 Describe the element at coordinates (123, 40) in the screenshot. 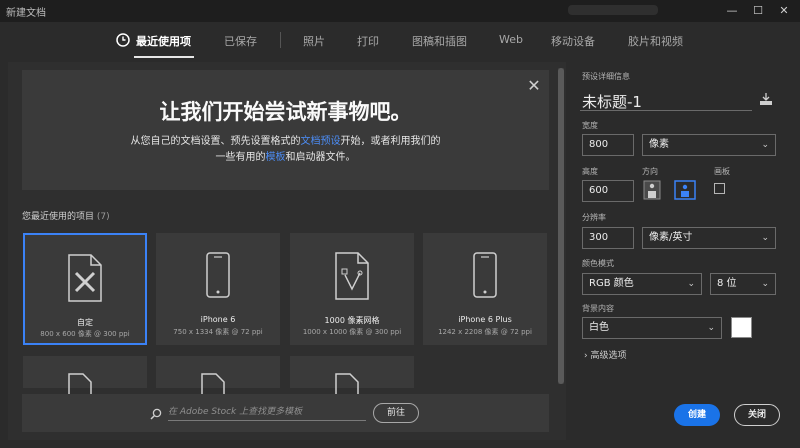

I see `clock-icon` at that location.